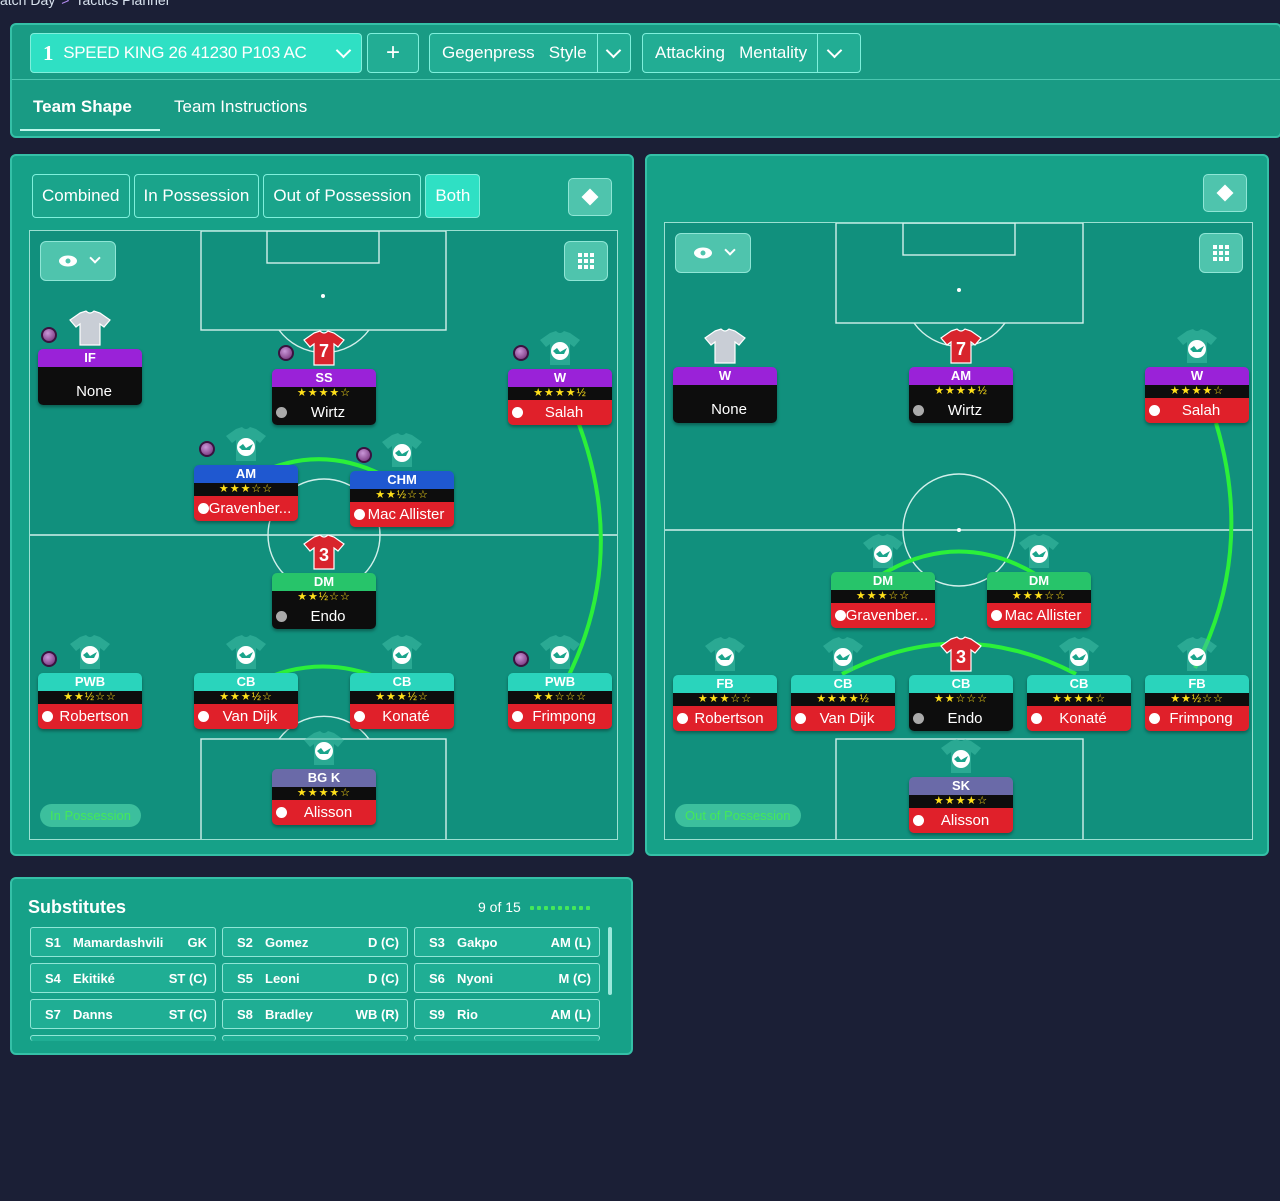 The image size is (1280, 1201). I want to click on player-card: AM ★★★★½ Wirtz, so click(961, 395).